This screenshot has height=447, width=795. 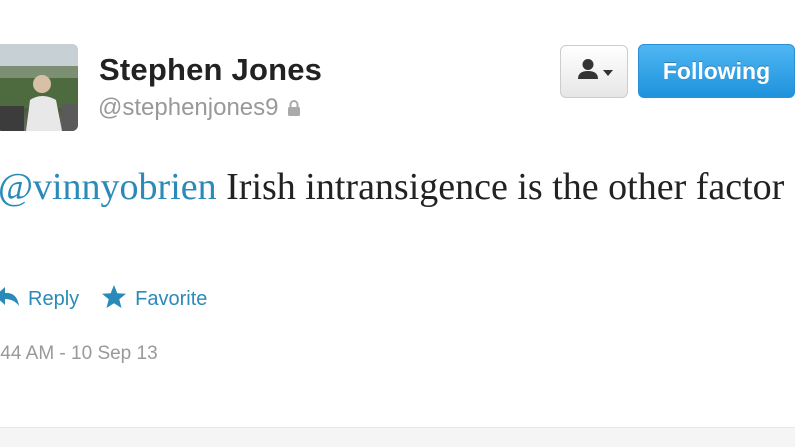 I want to click on avatar-photo, so click(x=39, y=87).